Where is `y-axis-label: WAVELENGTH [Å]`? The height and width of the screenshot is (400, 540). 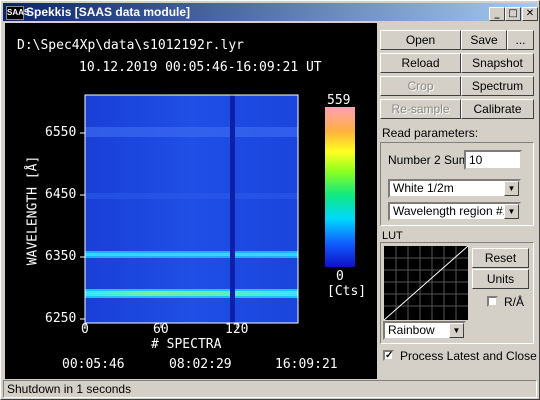
y-axis-label: WAVELENGTH [Å] is located at coordinates (33, 210).